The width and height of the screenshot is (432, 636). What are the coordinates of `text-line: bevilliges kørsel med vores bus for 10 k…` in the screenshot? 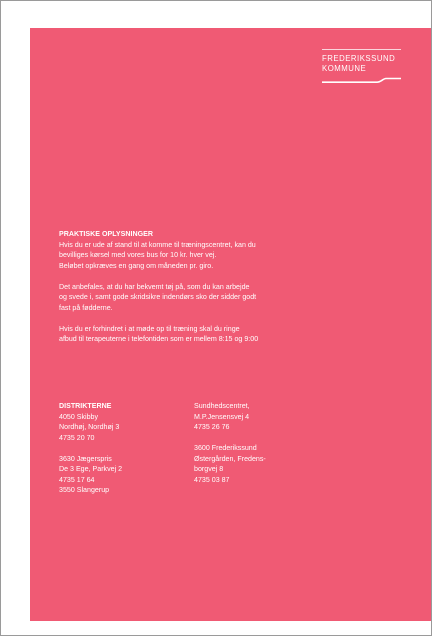 It's located at (138, 255).